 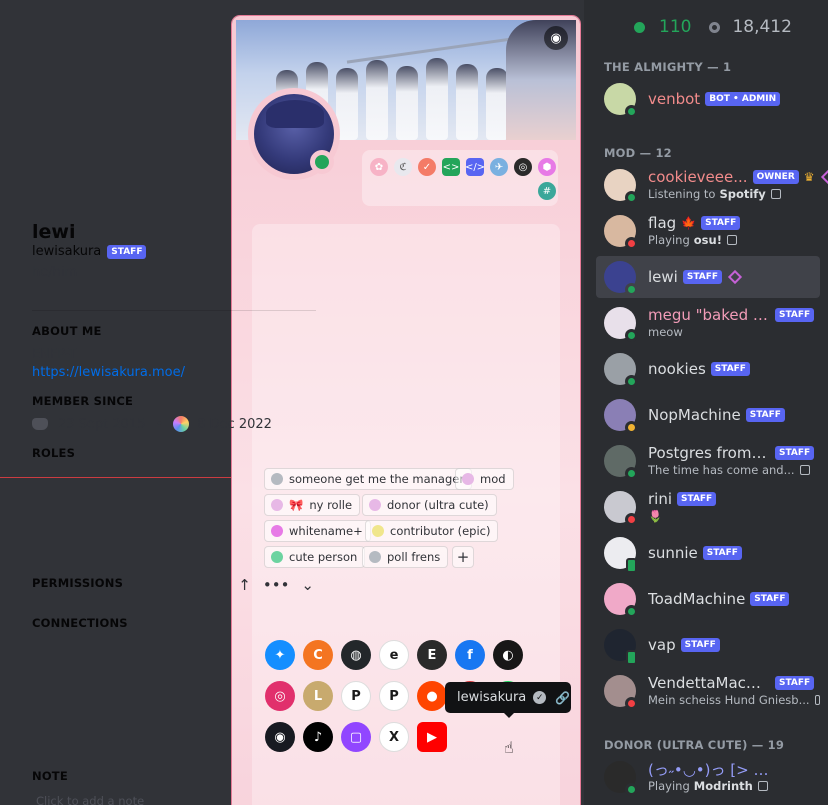 What do you see at coordinates (120, 477) in the screenshot?
I see `new-messages-divider` at bounding box center [120, 477].